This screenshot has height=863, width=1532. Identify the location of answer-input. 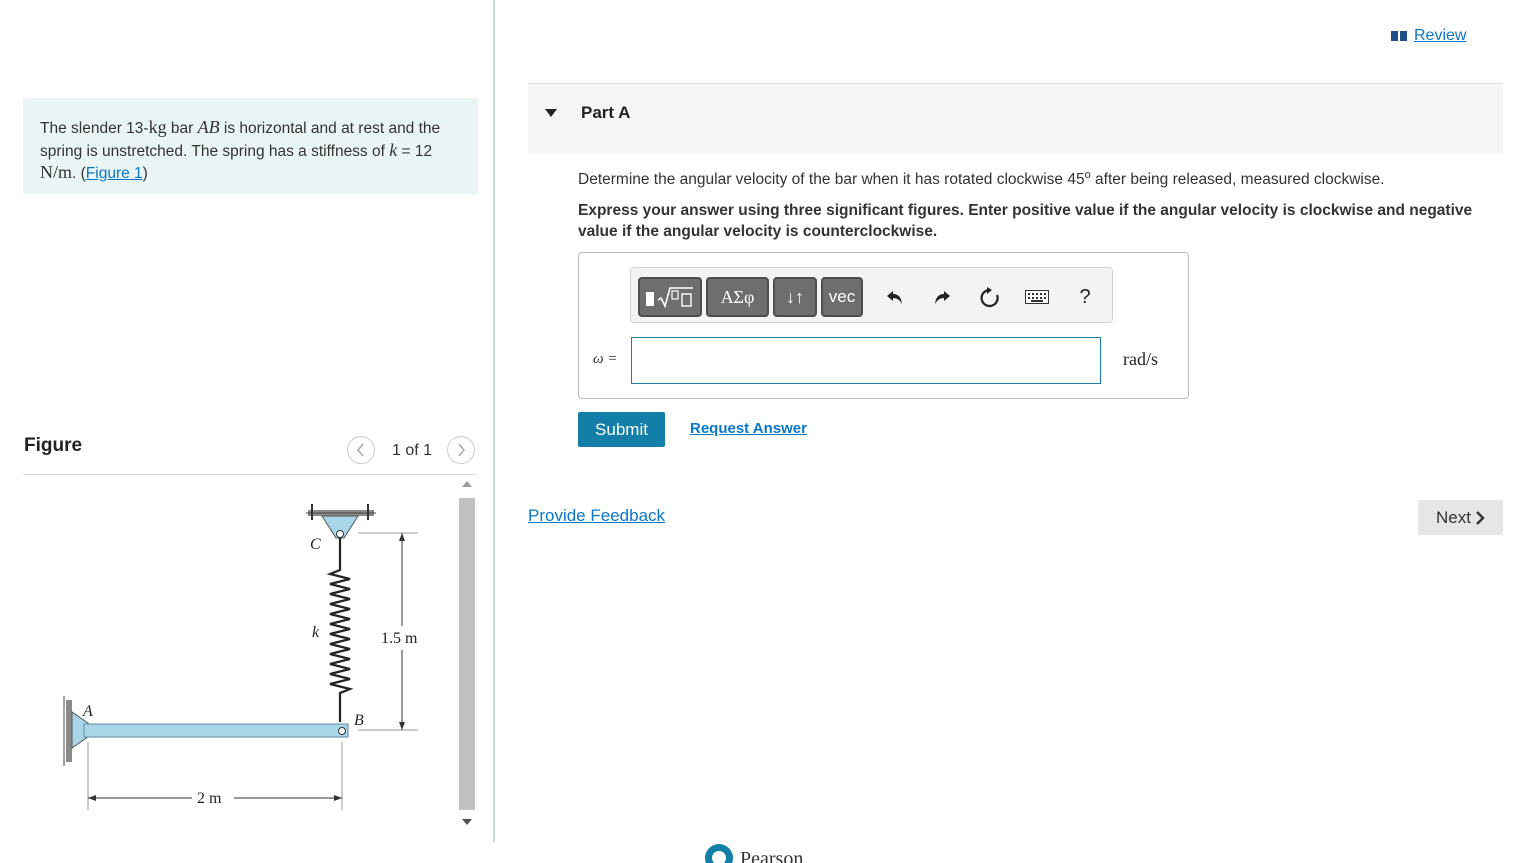
(866, 360).